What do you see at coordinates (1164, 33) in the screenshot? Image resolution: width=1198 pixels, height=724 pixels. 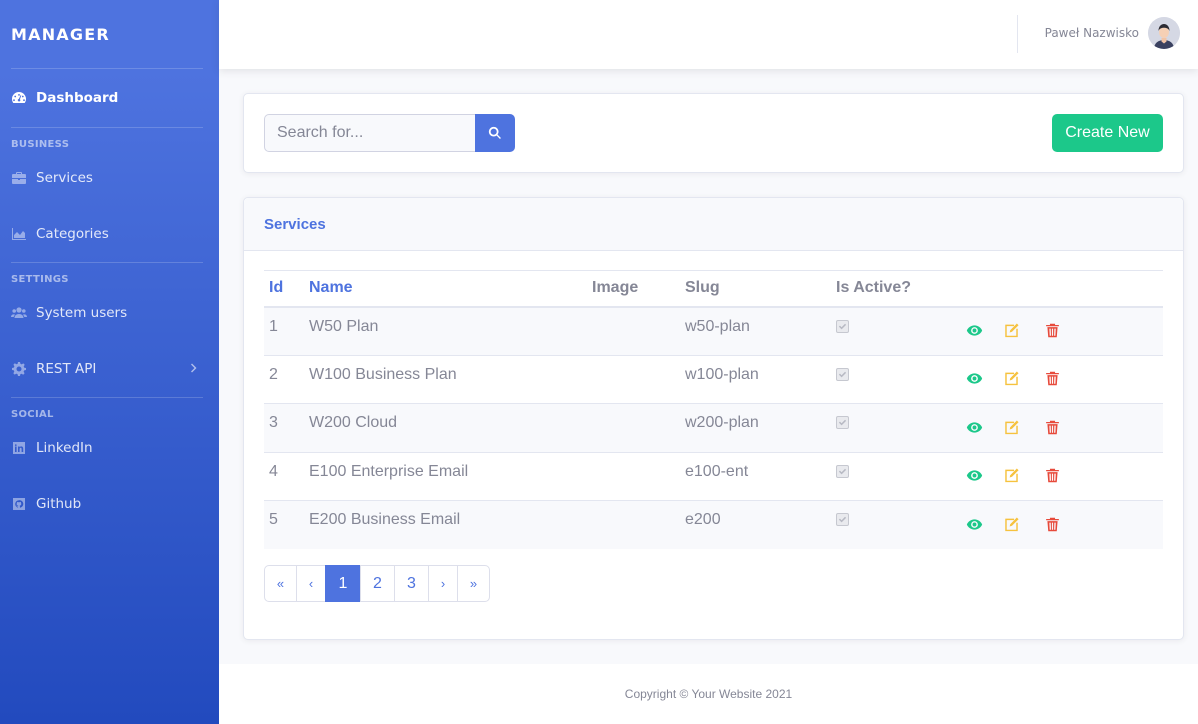 I see `avatar` at bounding box center [1164, 33].